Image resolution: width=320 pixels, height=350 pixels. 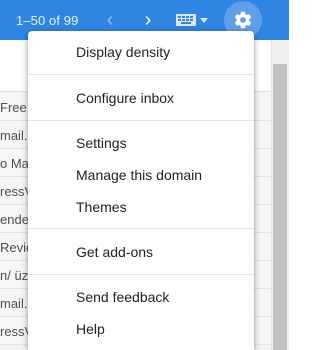 What do you see at coordinates (280, 207) in the screenshot?
I see `scrollbar-thumb` at bounding box center [280, 207].